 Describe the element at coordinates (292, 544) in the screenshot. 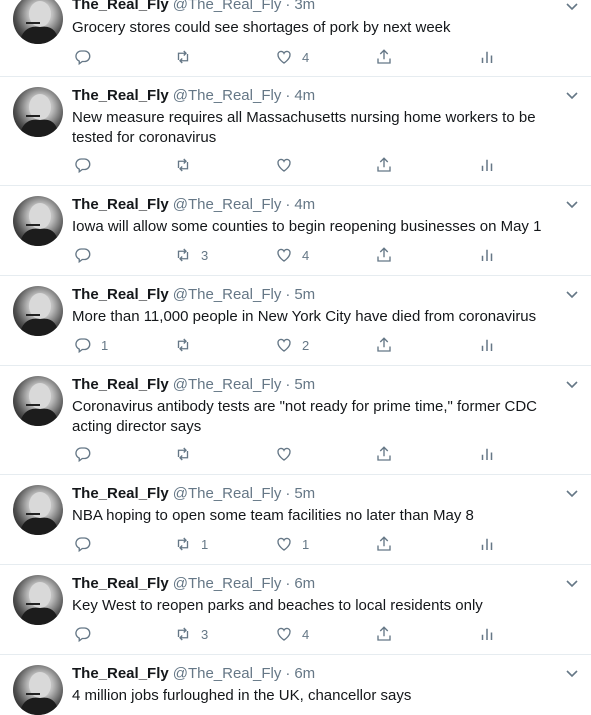

I see `like-button: 1` at that location.